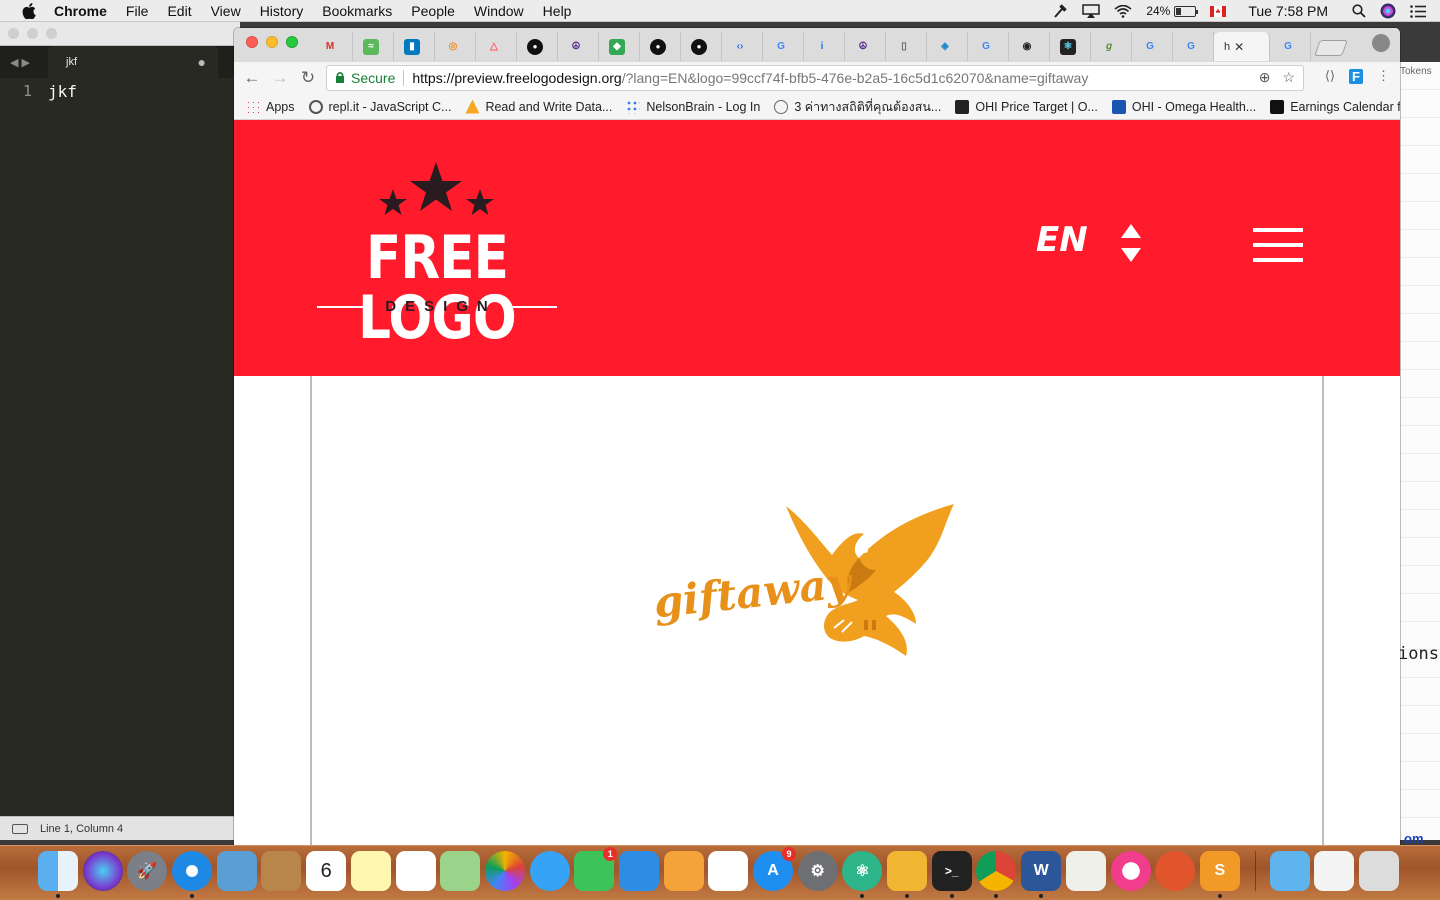 The width and height of the screenshot is (1440, 900). I want to click on menu-people: People, so click(433, 11).